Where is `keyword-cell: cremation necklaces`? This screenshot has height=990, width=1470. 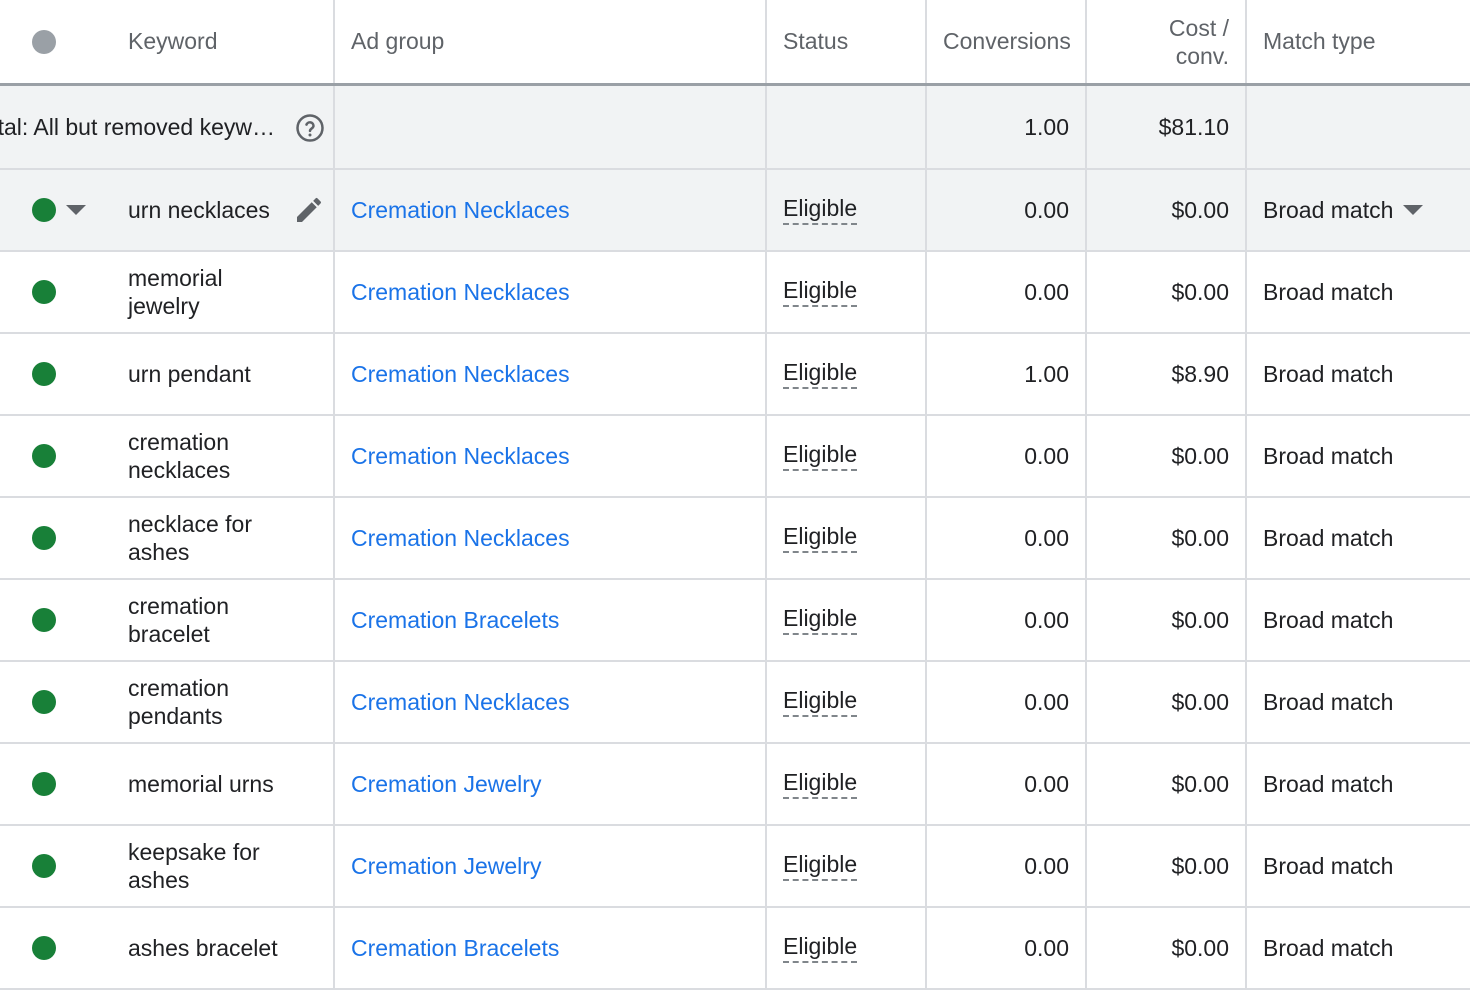 keyword-cell: cremation necklaces is located at coordinates (167, 456).